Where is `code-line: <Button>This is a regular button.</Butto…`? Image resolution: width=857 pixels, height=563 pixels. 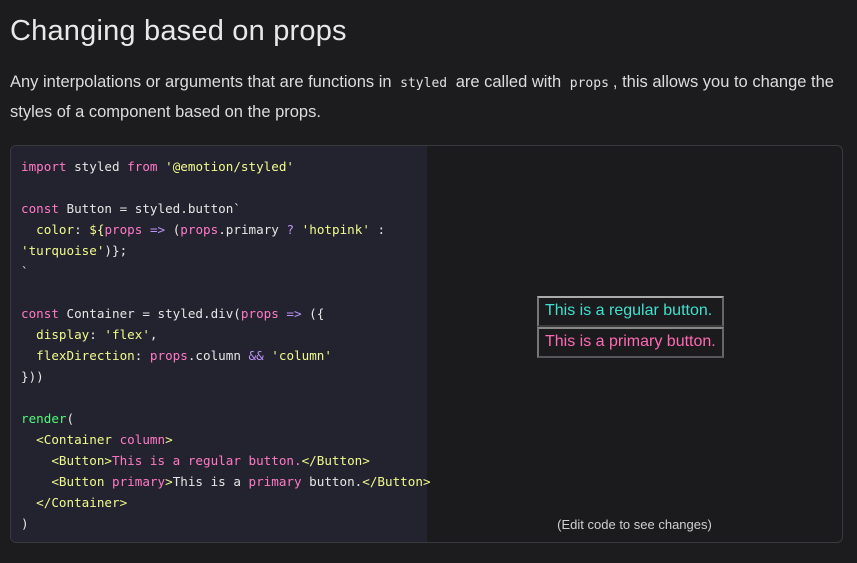
code-line: <Button>This is a regular button.</Butto… is located at coordinates (195, 460).